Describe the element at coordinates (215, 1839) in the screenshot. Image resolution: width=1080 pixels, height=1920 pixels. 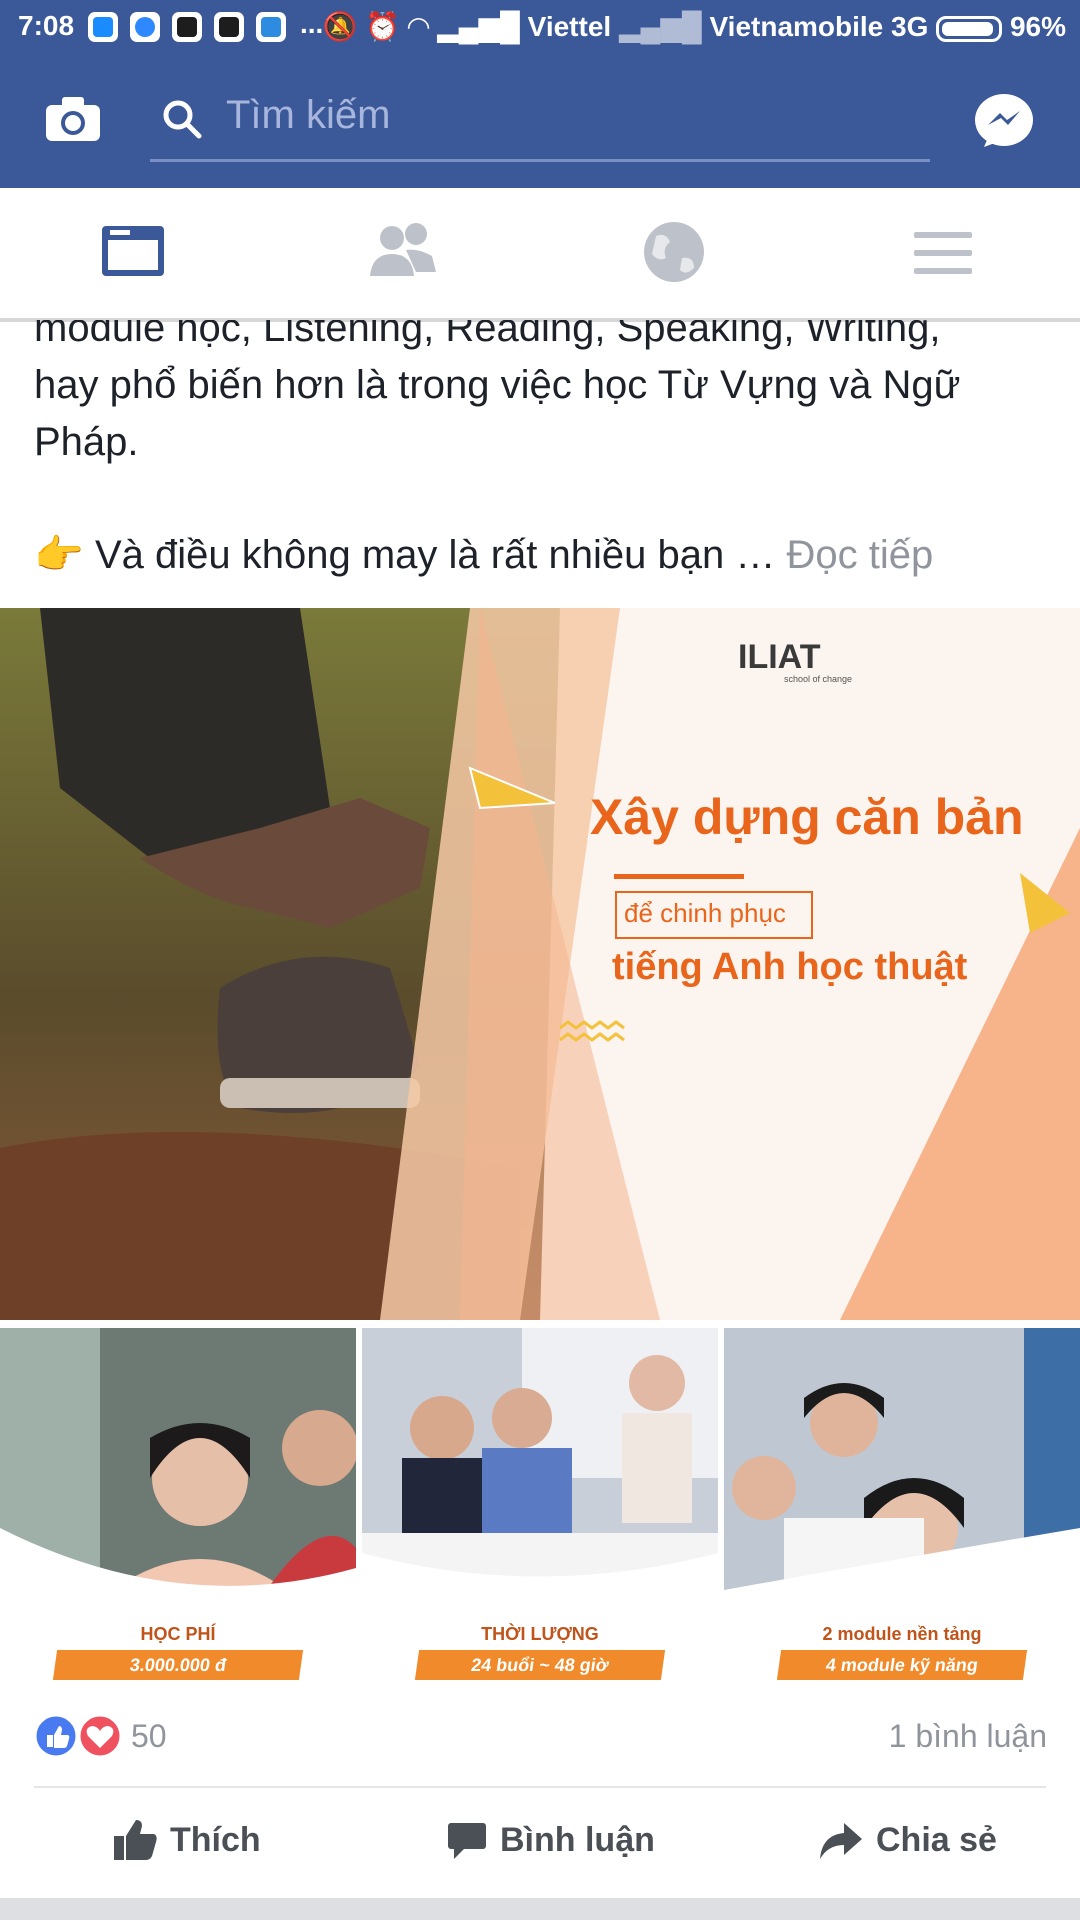
I see `like-label: Thích` at that location.